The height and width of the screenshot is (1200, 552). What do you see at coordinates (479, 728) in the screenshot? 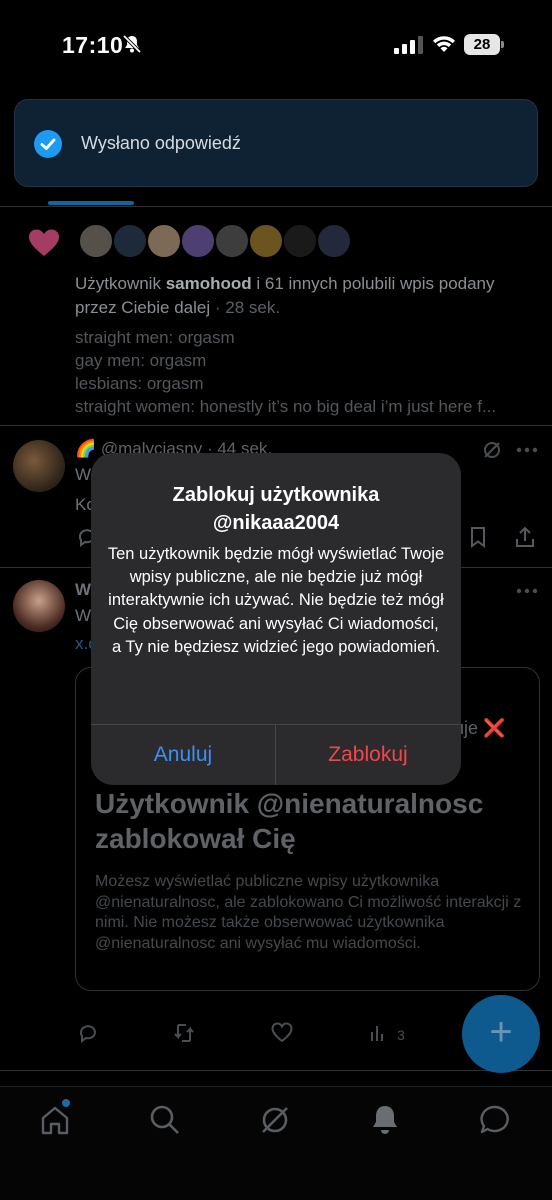
I see `card-side-text: uje ❌` at bounding box center [479, 728].